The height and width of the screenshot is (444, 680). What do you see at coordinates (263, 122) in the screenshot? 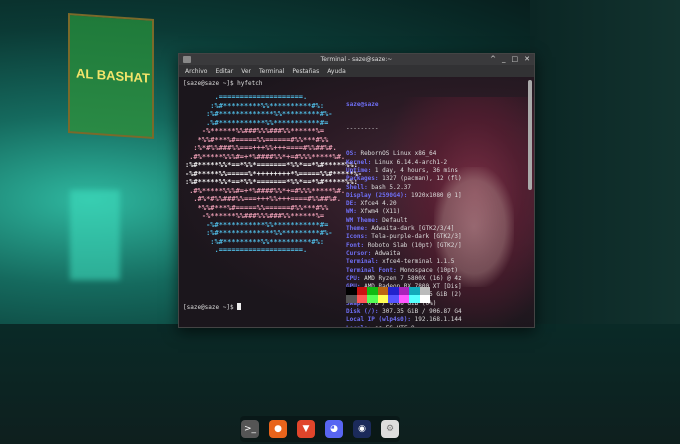
I see `ascii-line: .%#***********%%***********#=` at bounding box center [263, 122].